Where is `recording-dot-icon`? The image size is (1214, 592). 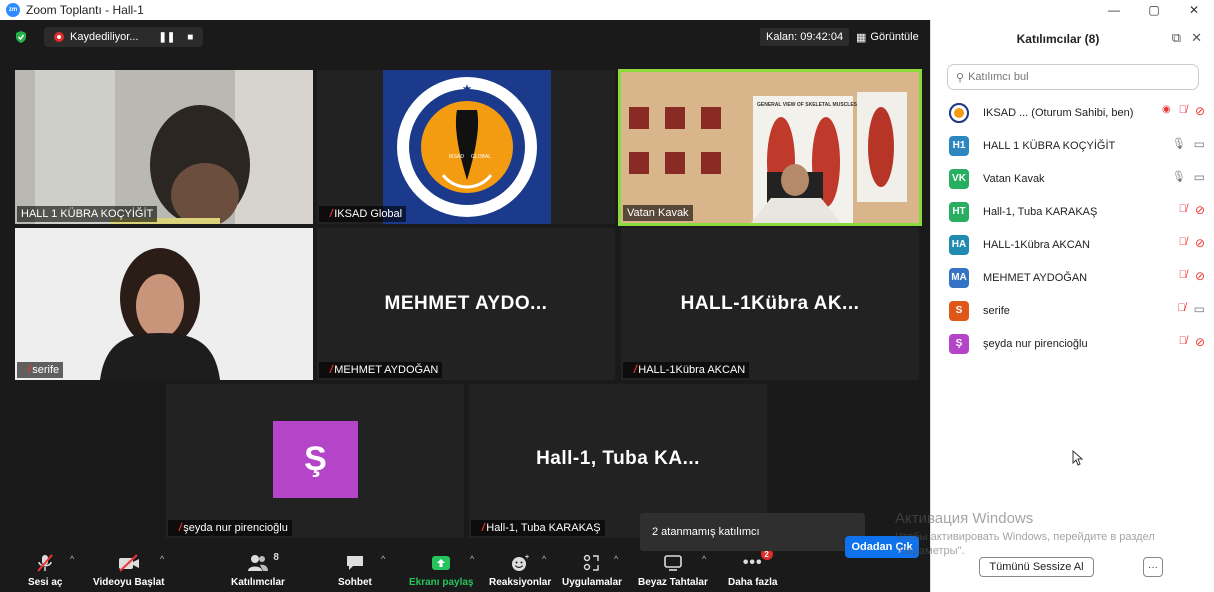 recording-dot-icon is located at coordinates (59, 37).